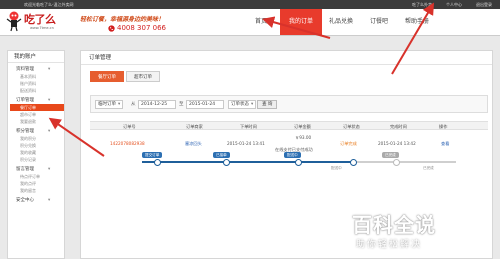 The image size is (500, 259). Describe the element at coordinates (193, 144) in the screenshot. I see `merchant-link: 塞凉回头` at that location.